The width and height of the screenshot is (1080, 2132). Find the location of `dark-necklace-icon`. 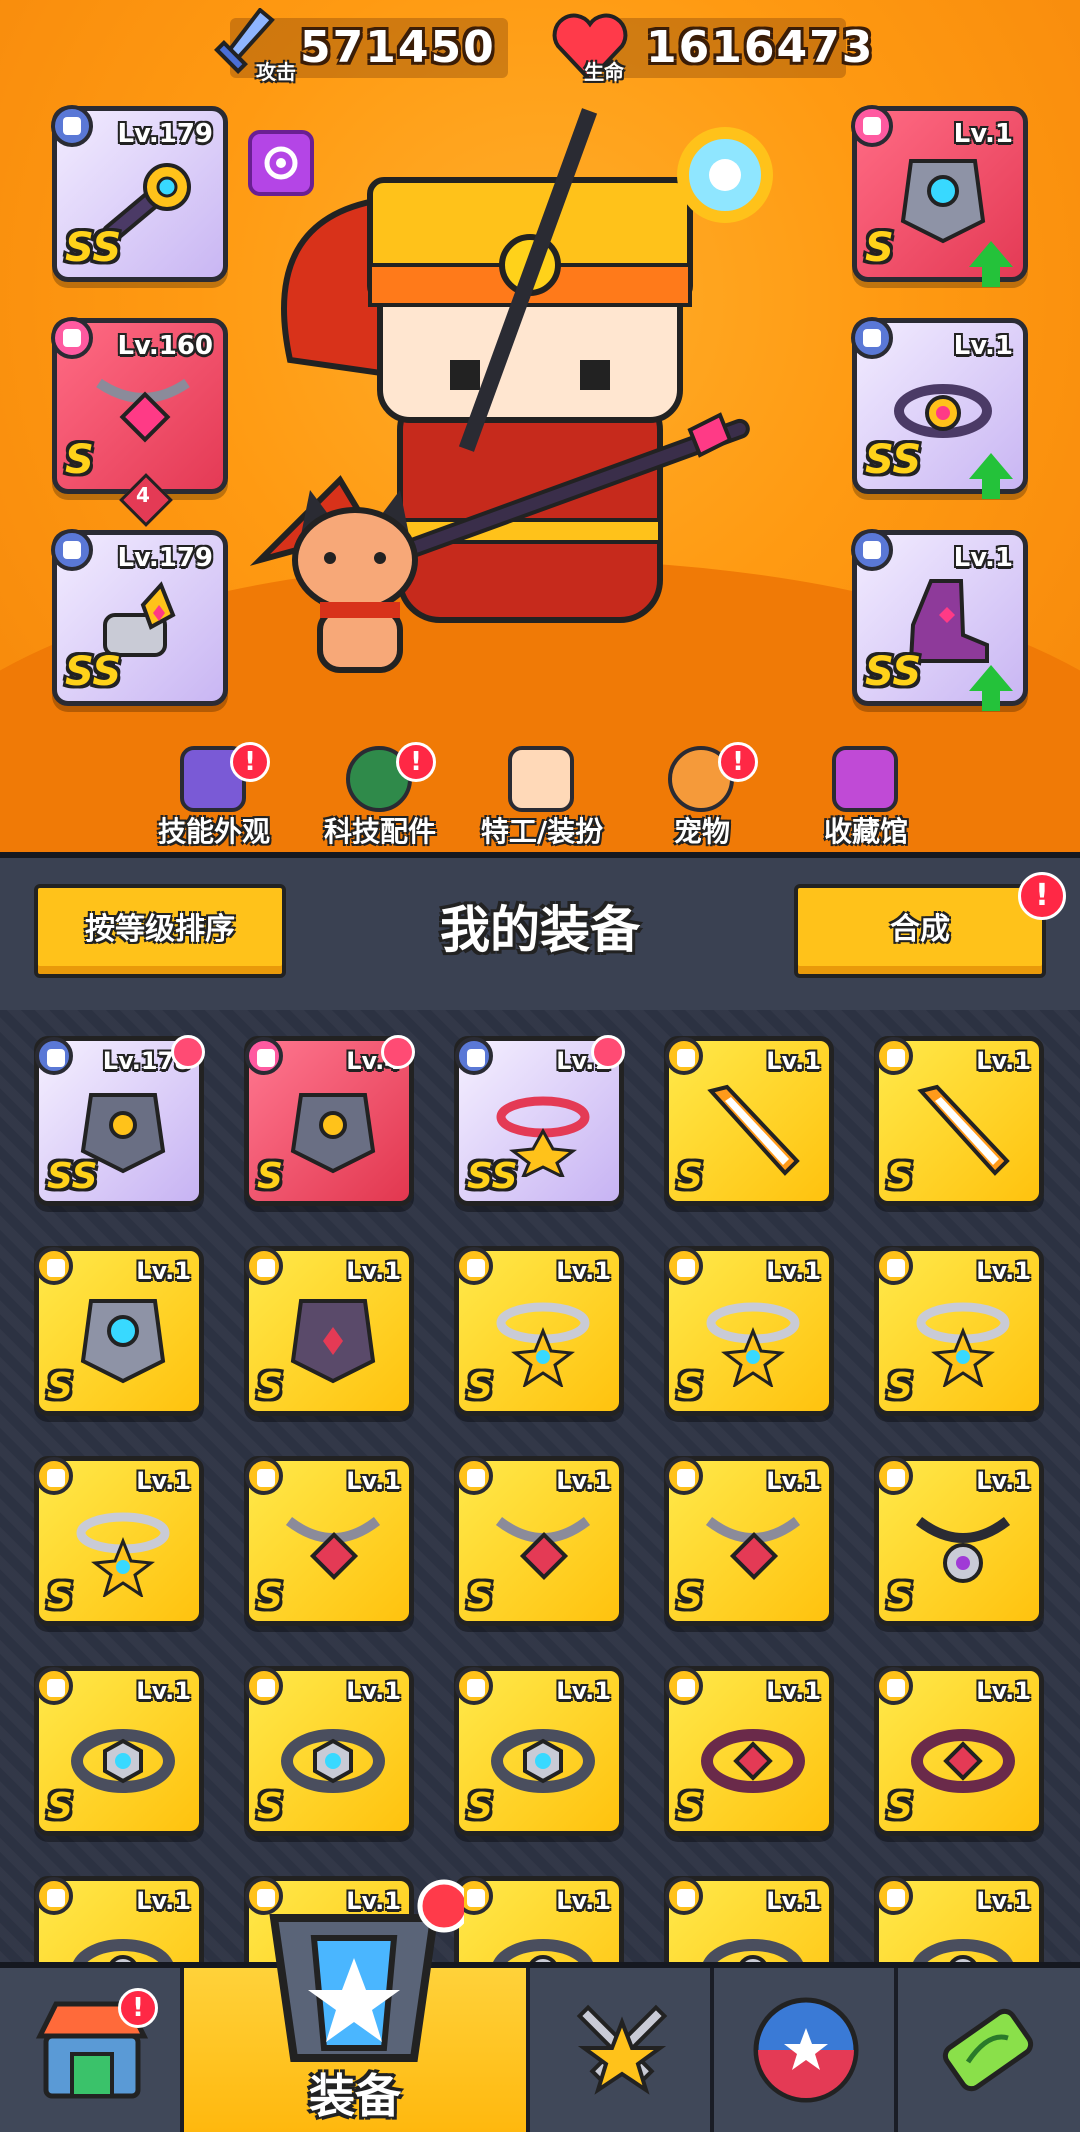

dark-necklace-icon is located at coordinates (963, 1549).